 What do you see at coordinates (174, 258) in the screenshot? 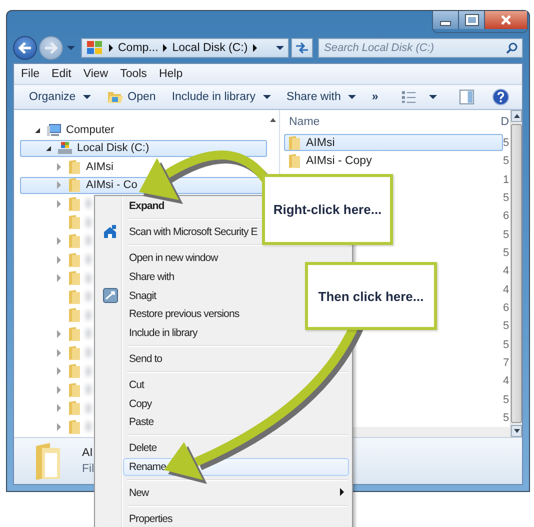
I see `menu-item: Open in new window` at bounding box center [174, 258].